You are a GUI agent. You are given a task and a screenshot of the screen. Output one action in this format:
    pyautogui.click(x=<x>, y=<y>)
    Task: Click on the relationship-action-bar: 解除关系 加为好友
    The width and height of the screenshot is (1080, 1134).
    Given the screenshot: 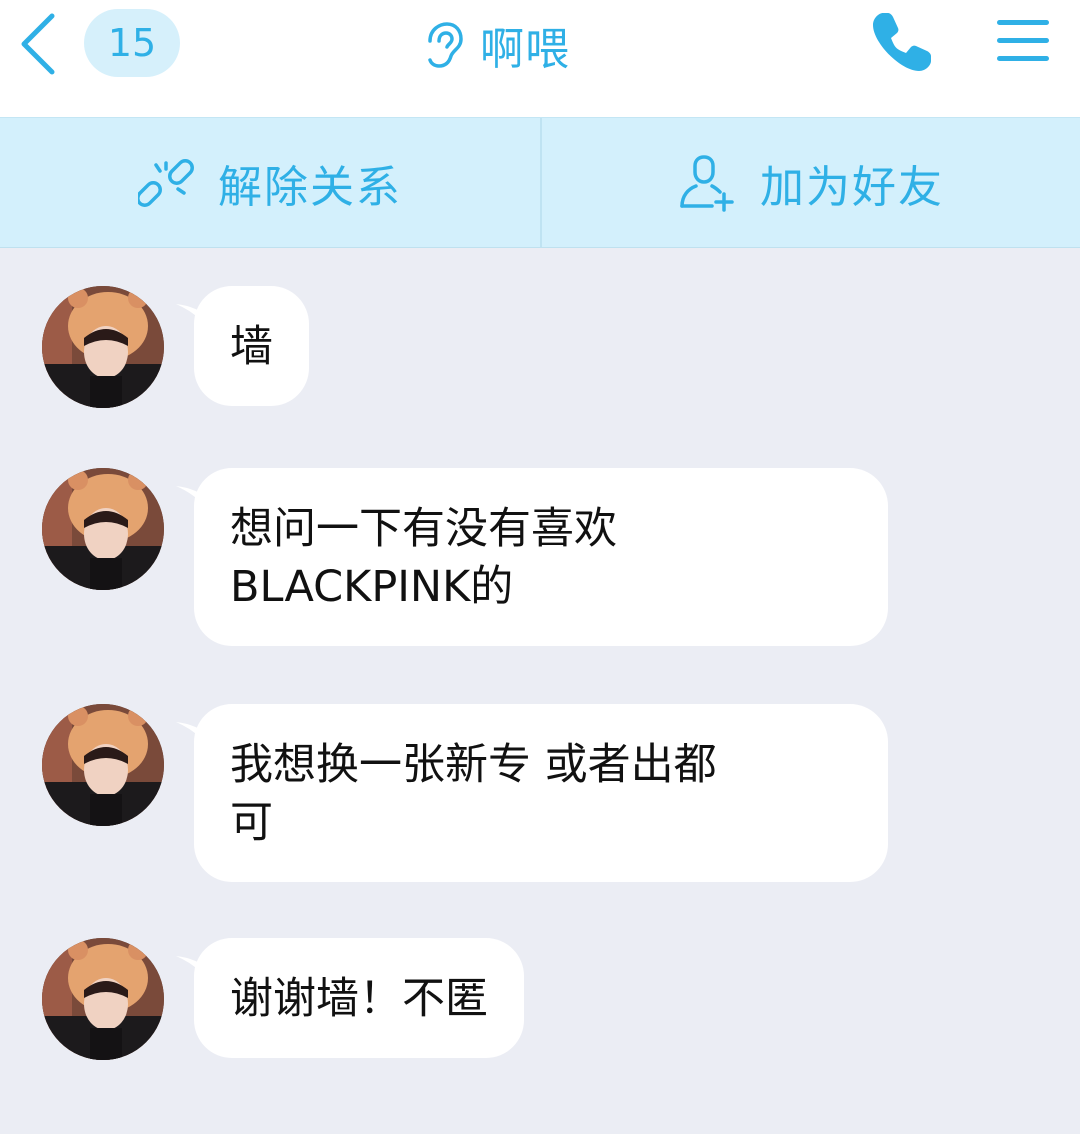 What is the action you would take?
    pyautogui.click(x=540, y=182)
    